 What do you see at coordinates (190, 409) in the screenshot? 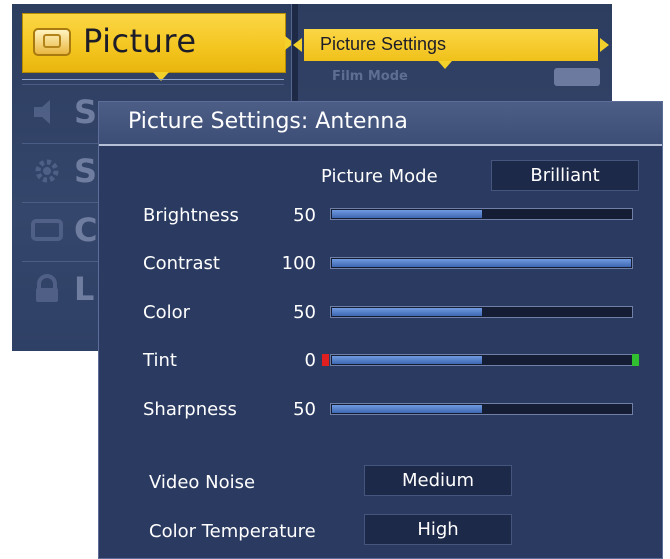
I see `sharpness-label: Sharpness` at bounding box center [190, 409].